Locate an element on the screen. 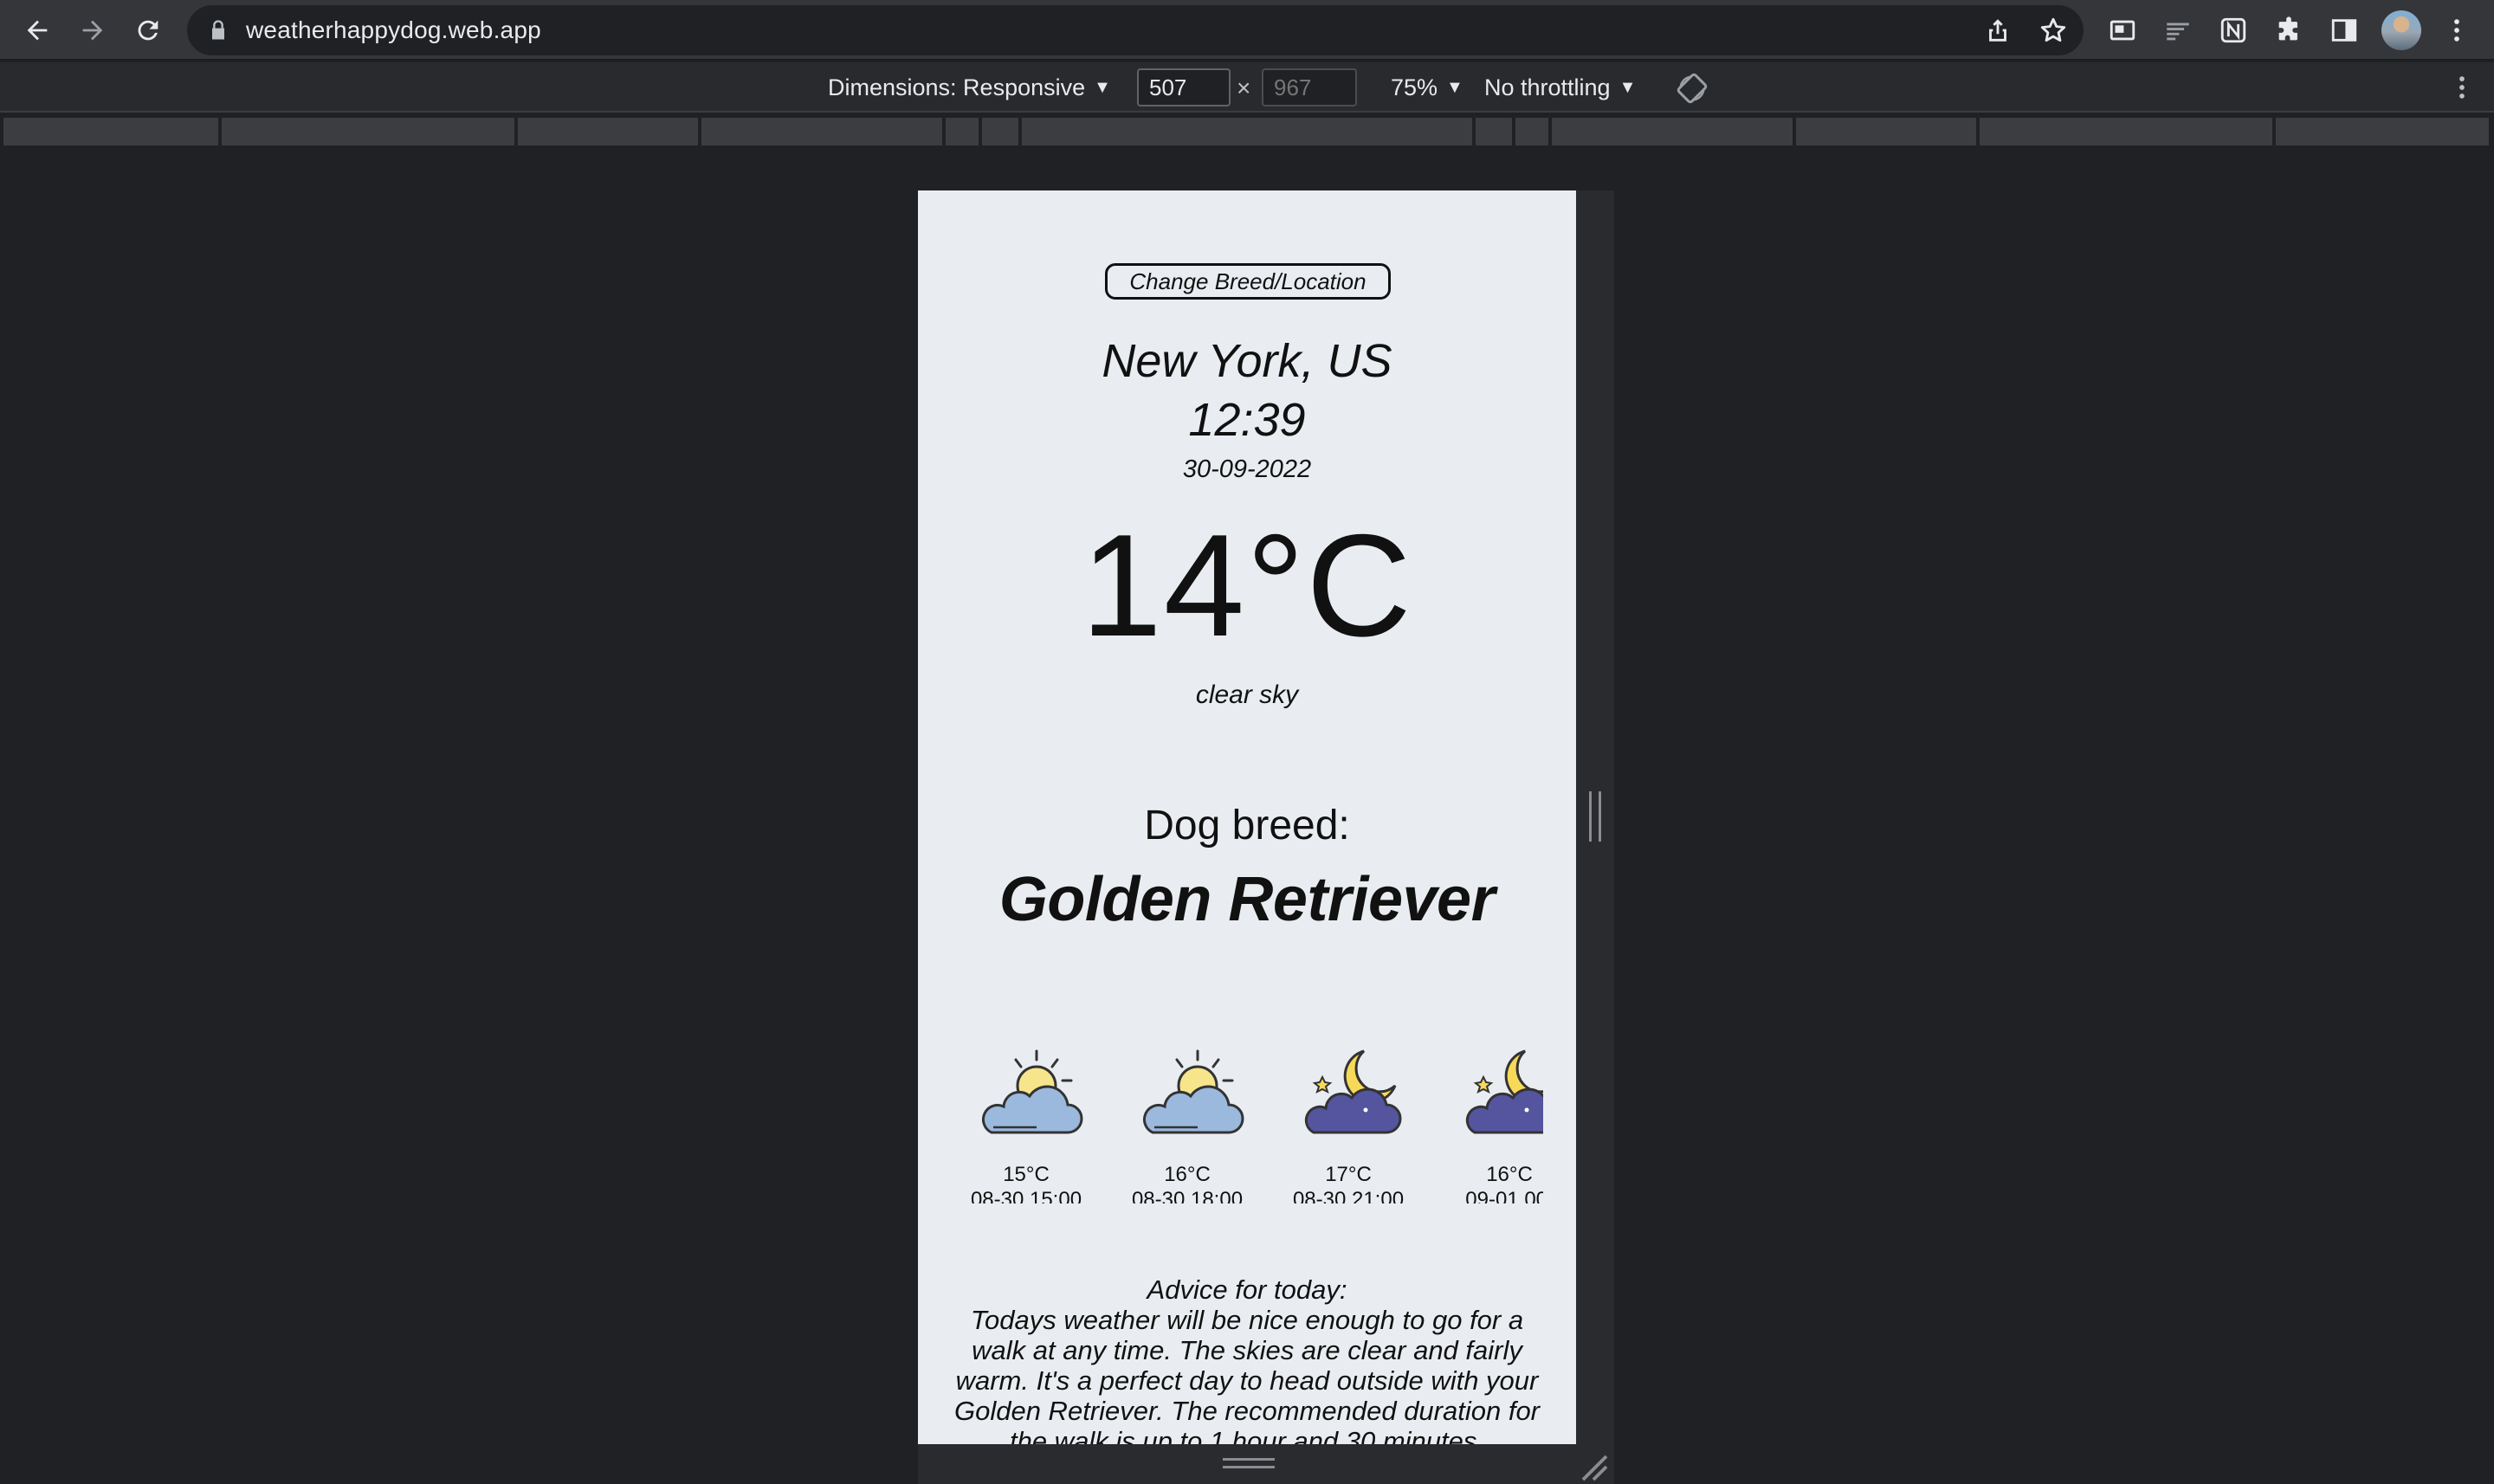  puzzle-icon is located at coordinates (2287, 28).